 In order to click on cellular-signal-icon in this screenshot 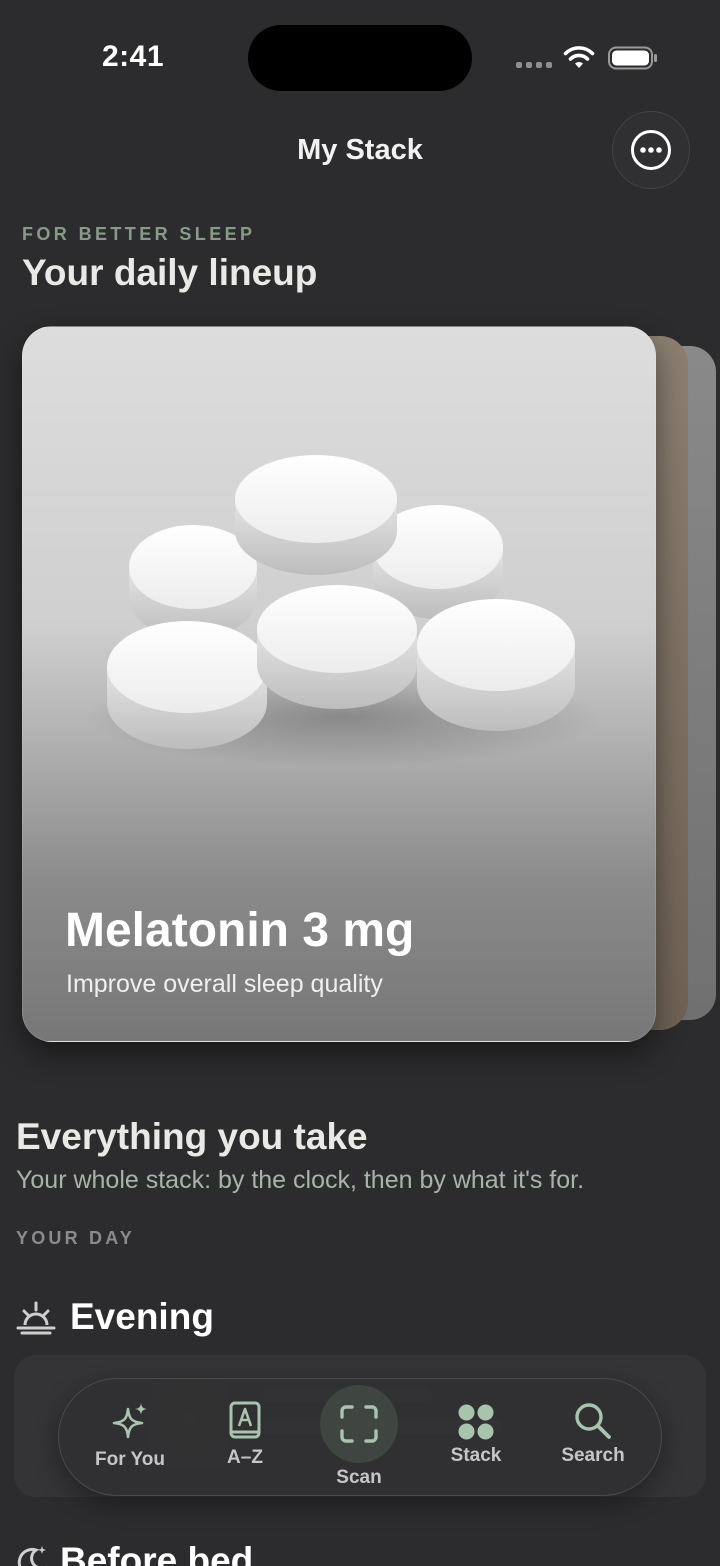, I will do `click(534, 66)`.